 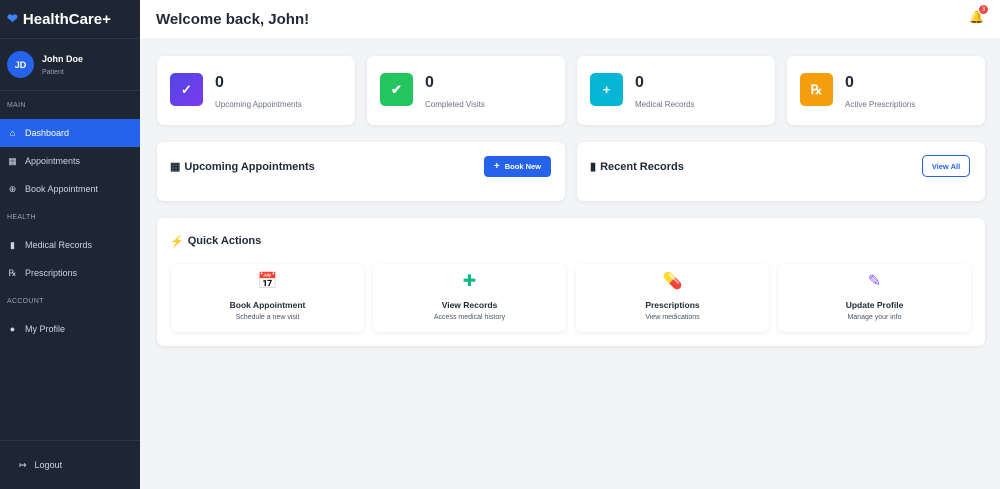 I want to click on stat-label: Upcoming Appointments, so click(x=258, y=104).